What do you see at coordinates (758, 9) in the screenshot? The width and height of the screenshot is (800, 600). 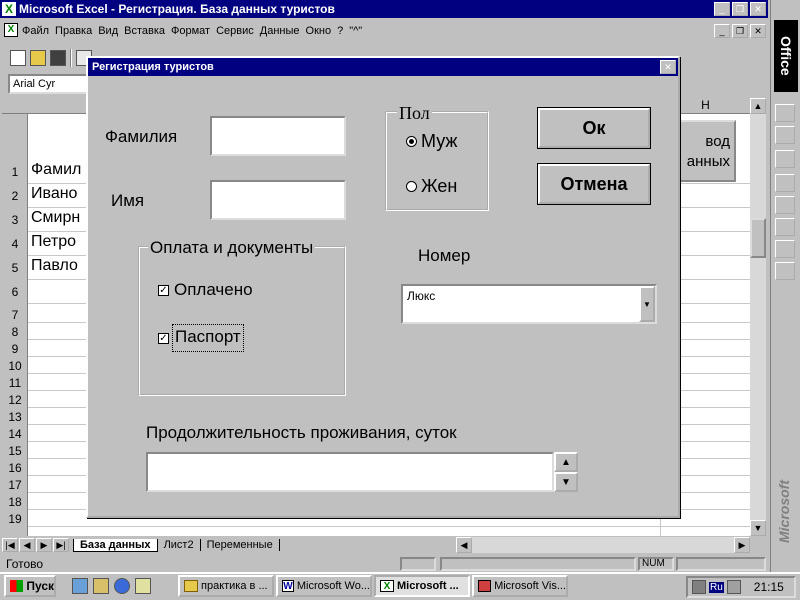 I see `close-button: ✕` at bounding box center [758, 9].